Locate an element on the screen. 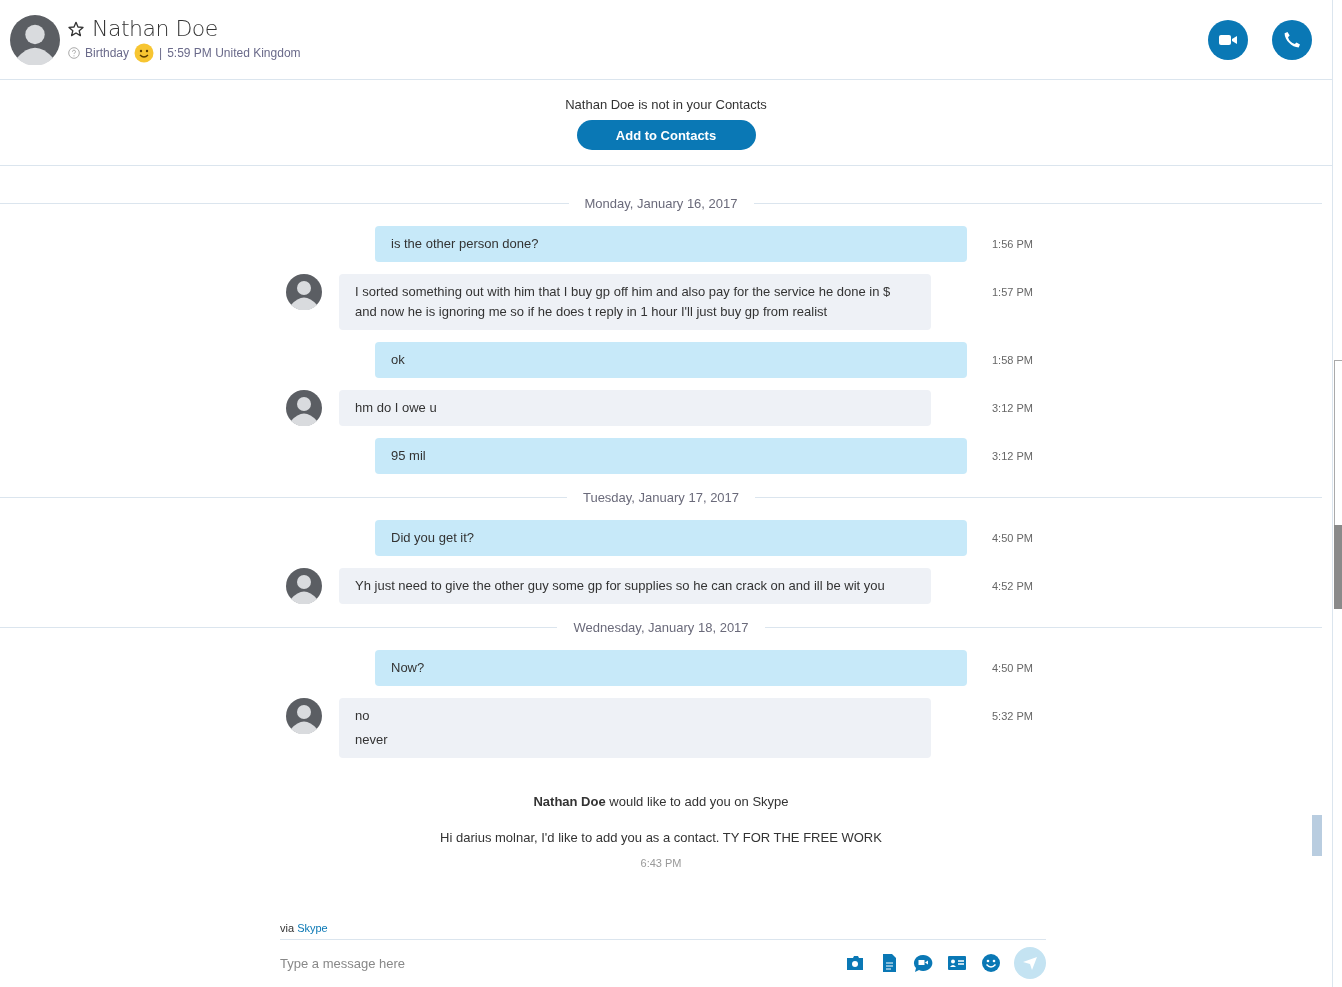 The width and height of the screenshot is (1342, 987). phone-icon is located at coordinates (1292, 39).